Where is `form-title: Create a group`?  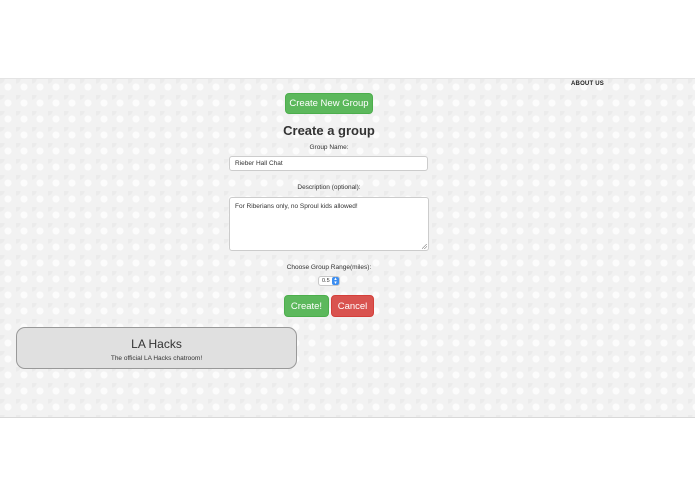 form-title: Create a group is located at coordinates (329, 130).